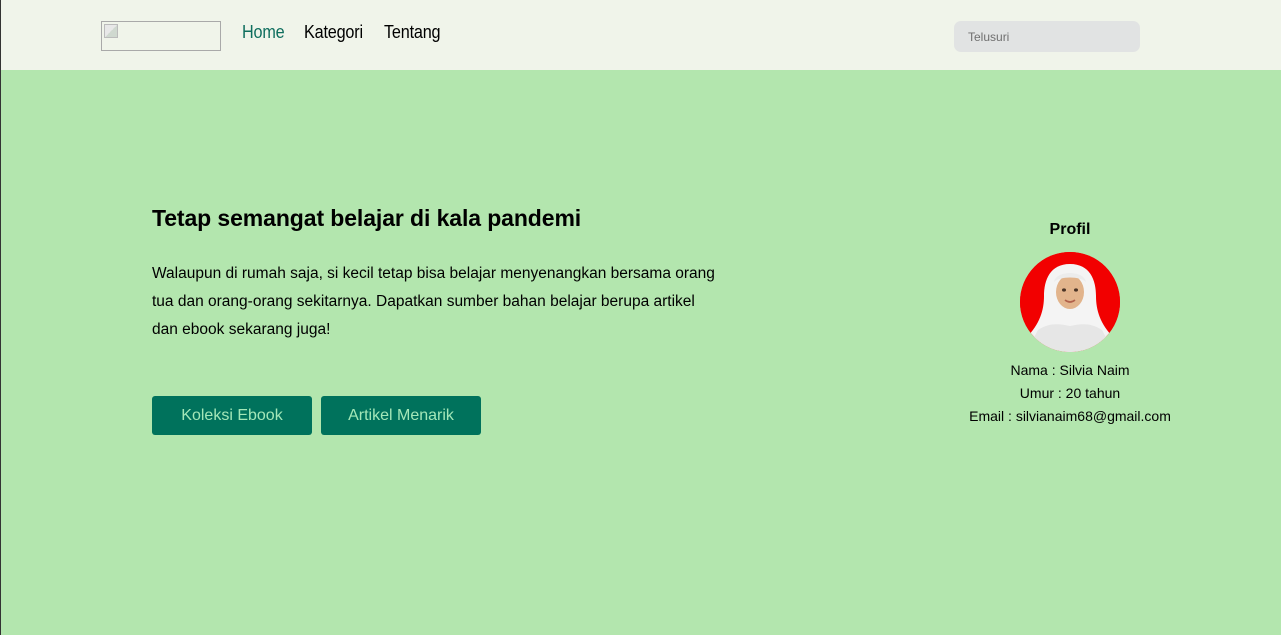 This screenshot has height=635, width=1281. I want to click on koleksi-ebook-button: Koleksi Ebook, so click(232, 415).